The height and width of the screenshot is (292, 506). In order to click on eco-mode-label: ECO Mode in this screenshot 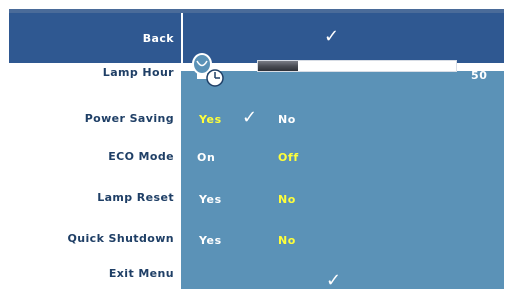, I will do `click(141, 156)`.